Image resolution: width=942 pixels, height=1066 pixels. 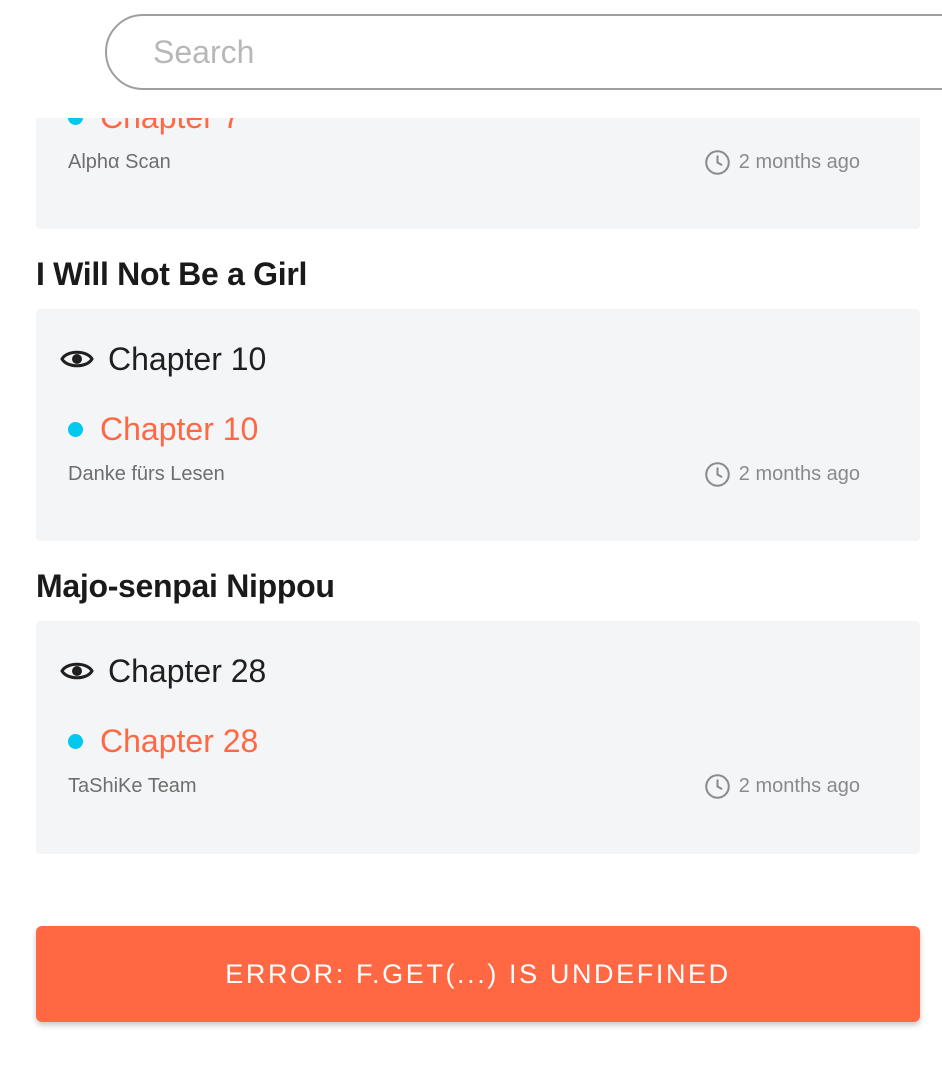 I want to click on last-read-label: Chapter 28, so click(x=187, y=670).